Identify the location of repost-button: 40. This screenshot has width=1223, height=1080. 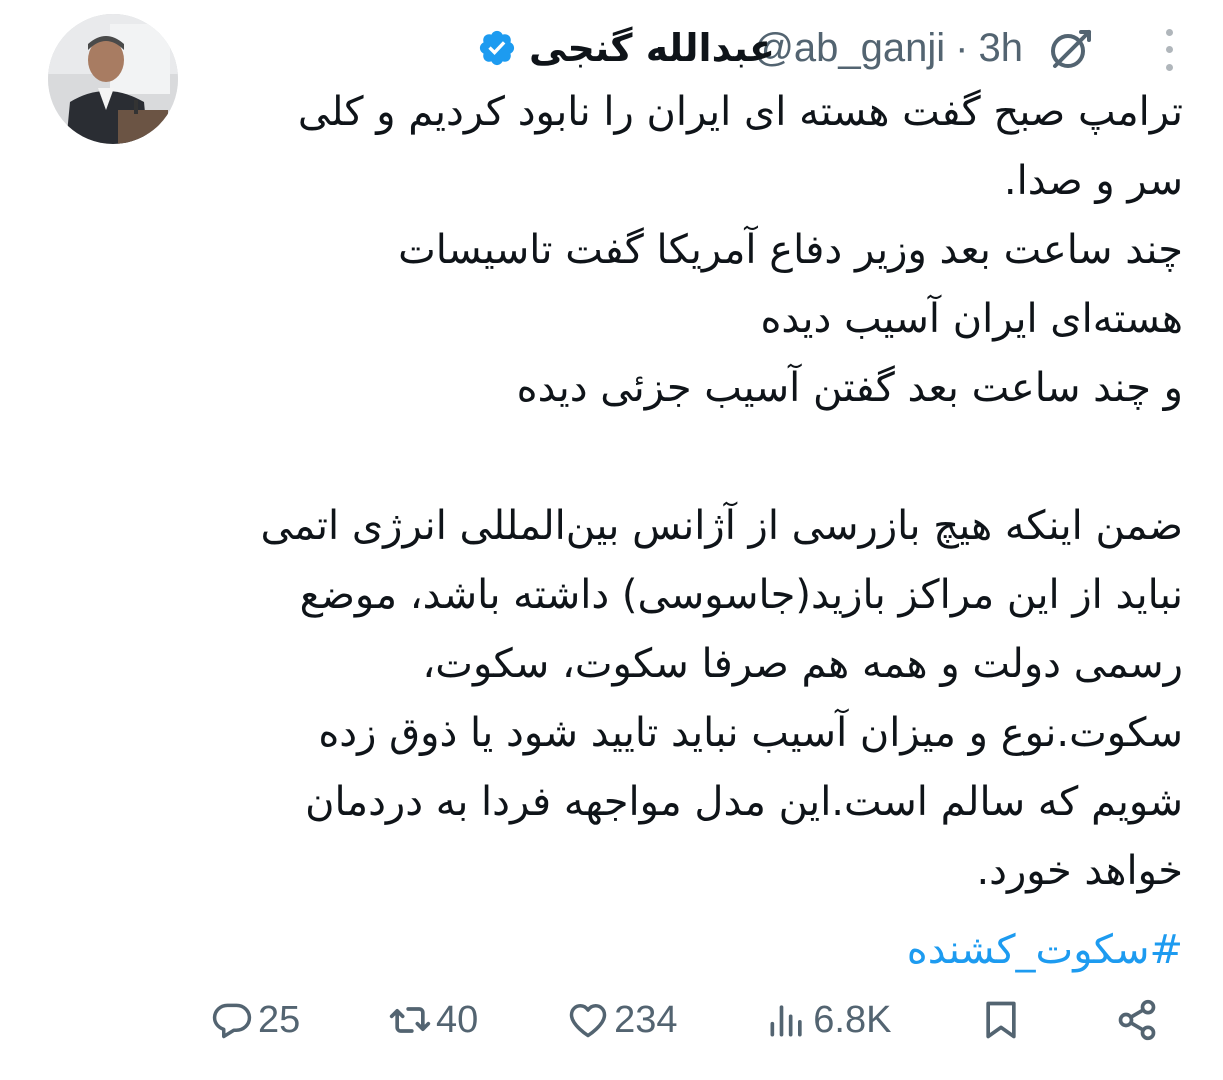
(433, 1020).